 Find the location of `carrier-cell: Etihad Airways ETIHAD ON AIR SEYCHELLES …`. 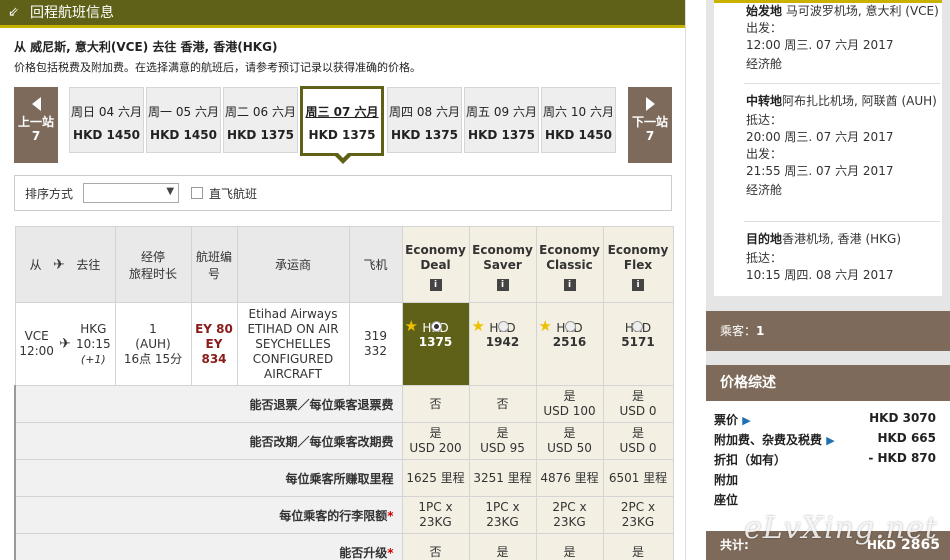

carrier-cell: Etihad Airways ETIHAD ON AIR SEYCHELLES … is located at coordinates (293, 344).